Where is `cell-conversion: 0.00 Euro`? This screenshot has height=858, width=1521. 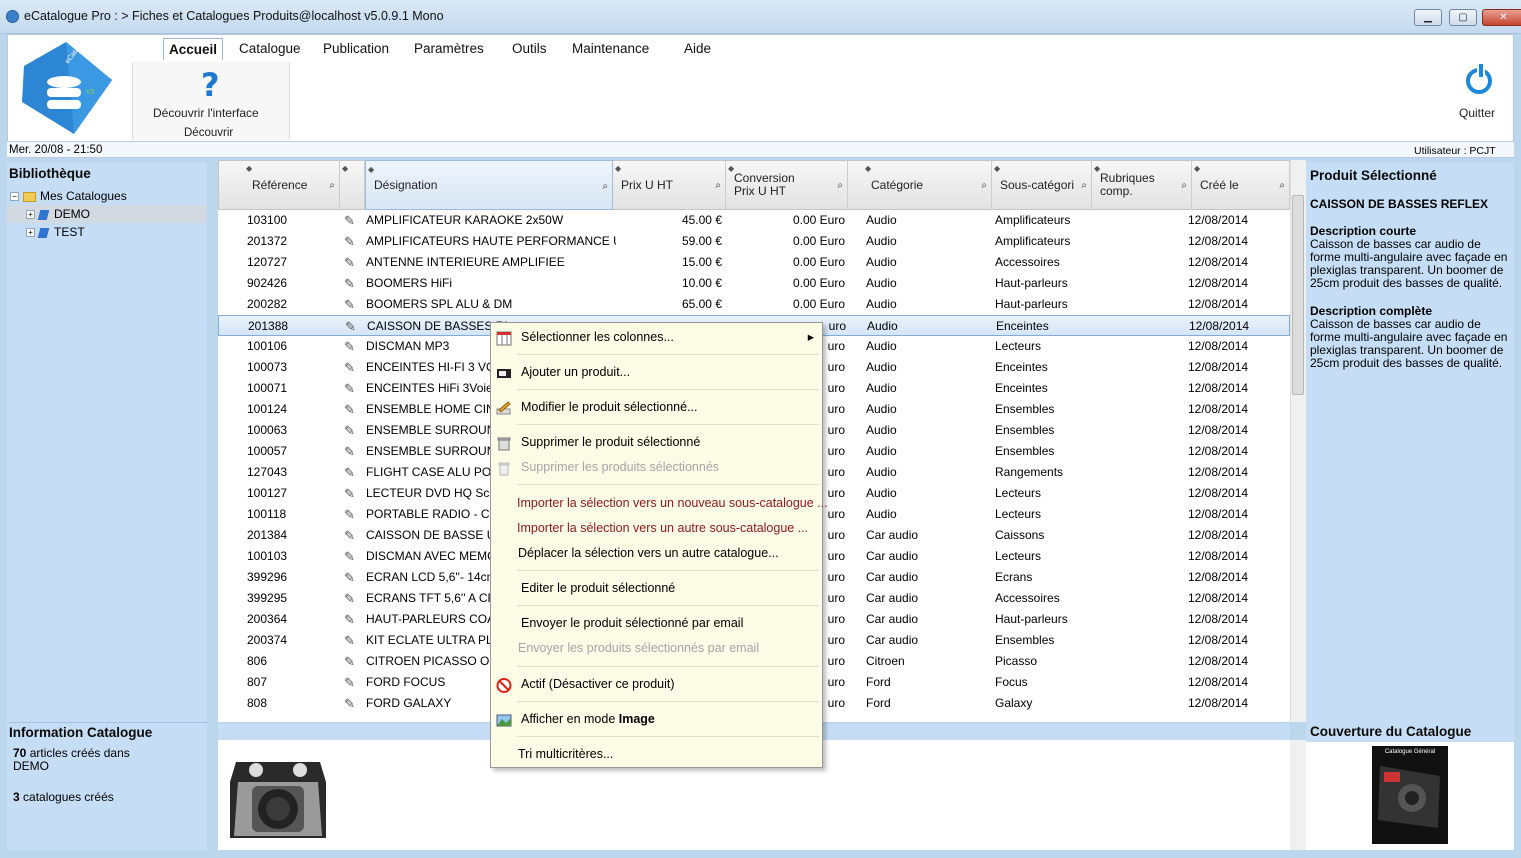 cell-conversion: 0.00 Euro is located at coordinates (818, 304).